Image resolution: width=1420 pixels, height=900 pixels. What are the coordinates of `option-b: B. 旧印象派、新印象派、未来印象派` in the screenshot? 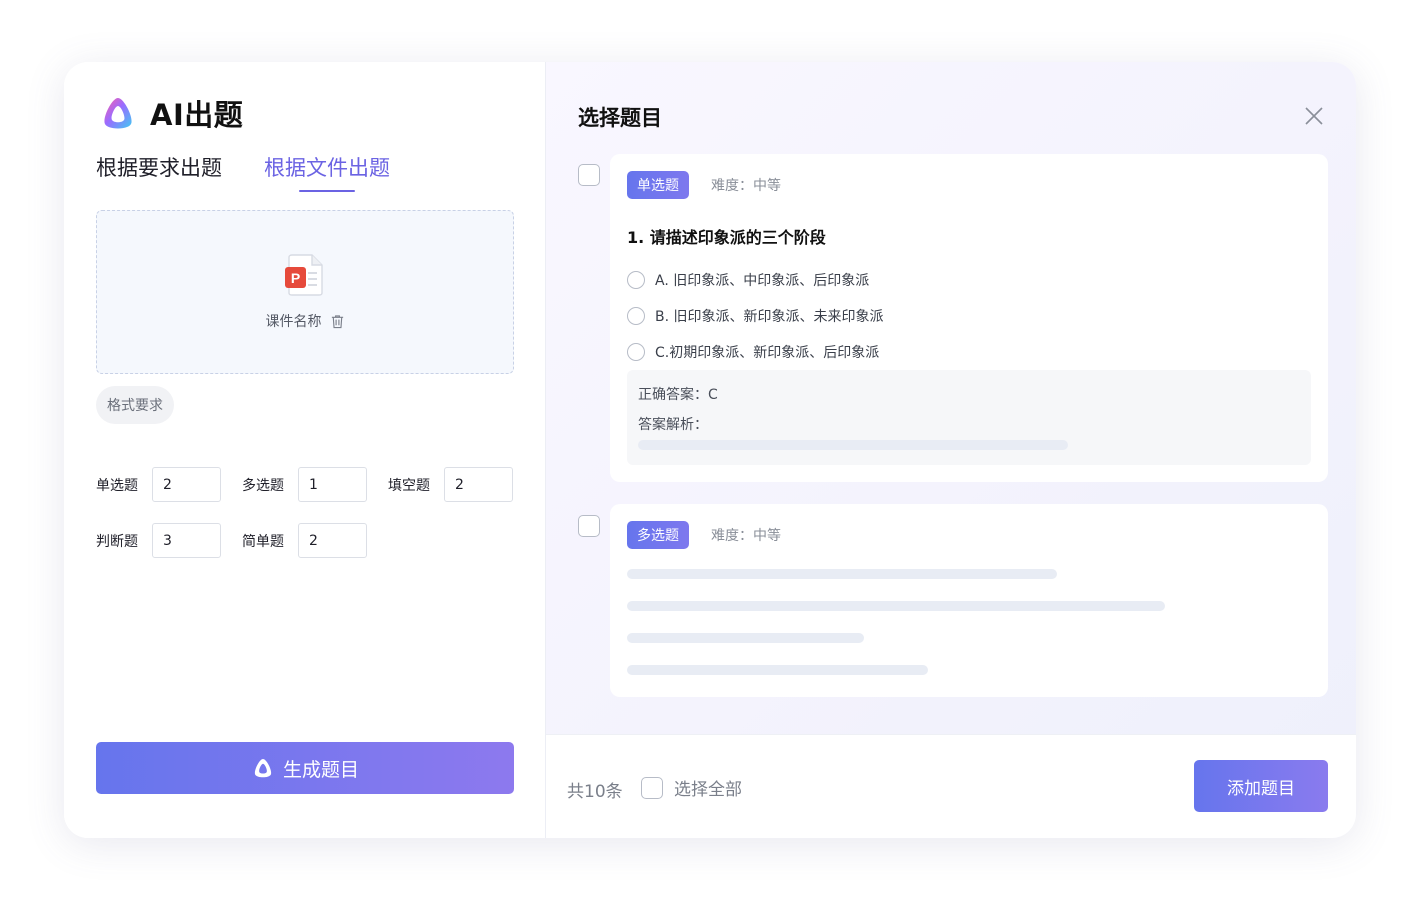 It's located at (755, 316).